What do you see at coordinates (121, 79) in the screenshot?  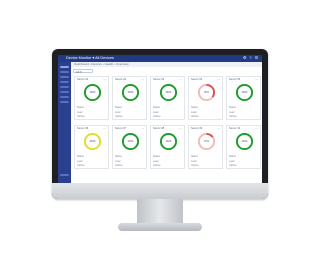 I see `card-title: Server 02` at bounding box center [121, 79].